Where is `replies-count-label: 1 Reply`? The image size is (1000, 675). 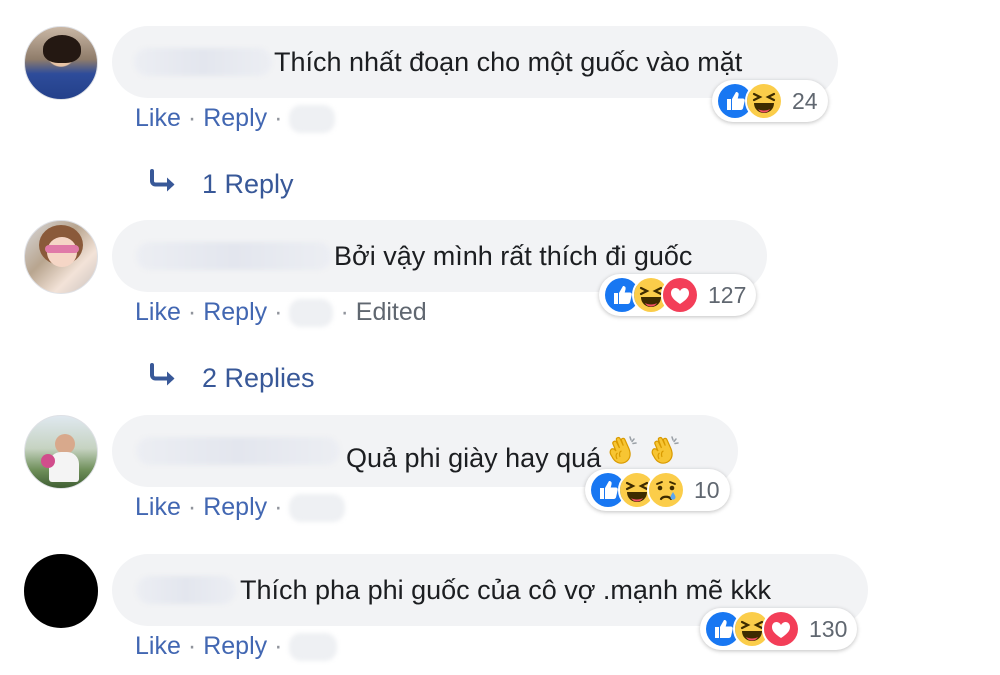
replies-count-label: 1 Reply is located at coordinates (248, 184).